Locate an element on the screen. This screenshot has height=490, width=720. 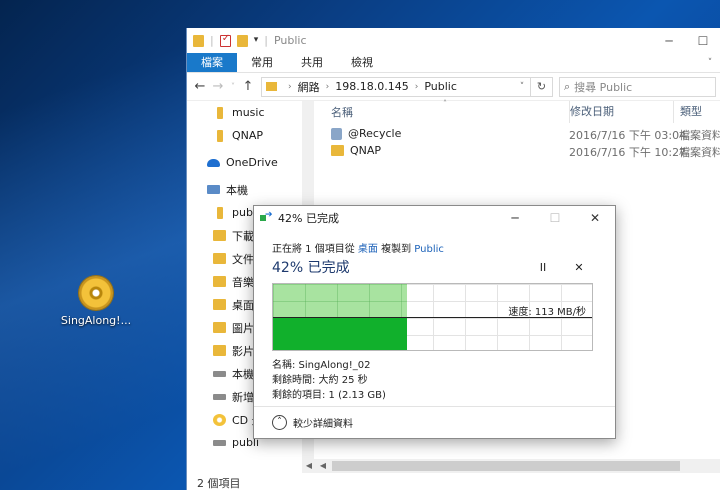
scrollbar-thumb is located at coordinates (506, 466).